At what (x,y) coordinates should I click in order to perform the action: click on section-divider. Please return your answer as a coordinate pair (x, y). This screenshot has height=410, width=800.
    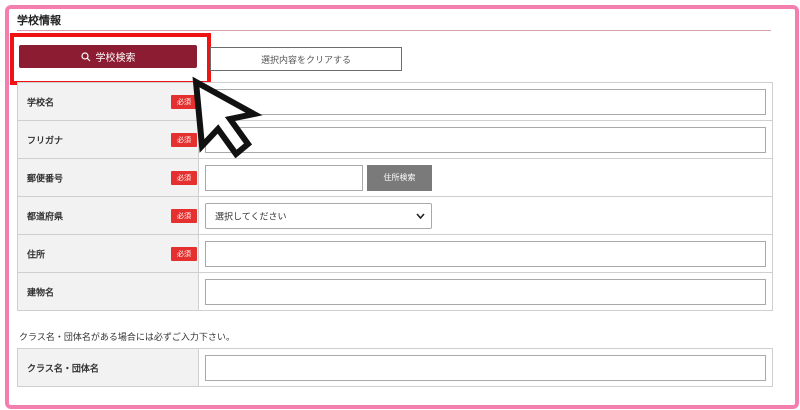
    Looking at the image, I should click on (394, 30).